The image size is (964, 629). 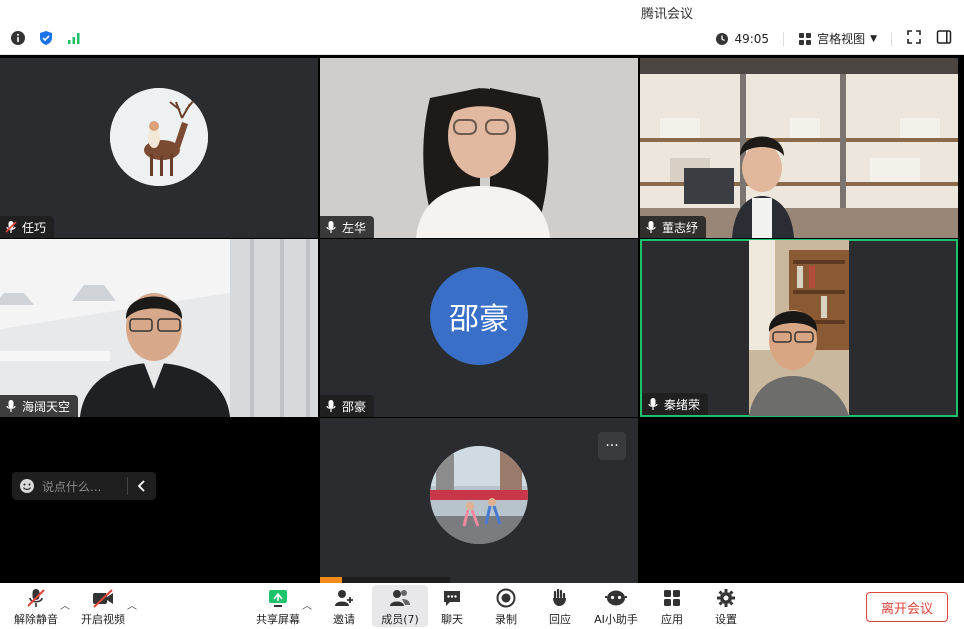 I want to click on audio-options-caret-icon: ︿, so click(x=65, y=604).